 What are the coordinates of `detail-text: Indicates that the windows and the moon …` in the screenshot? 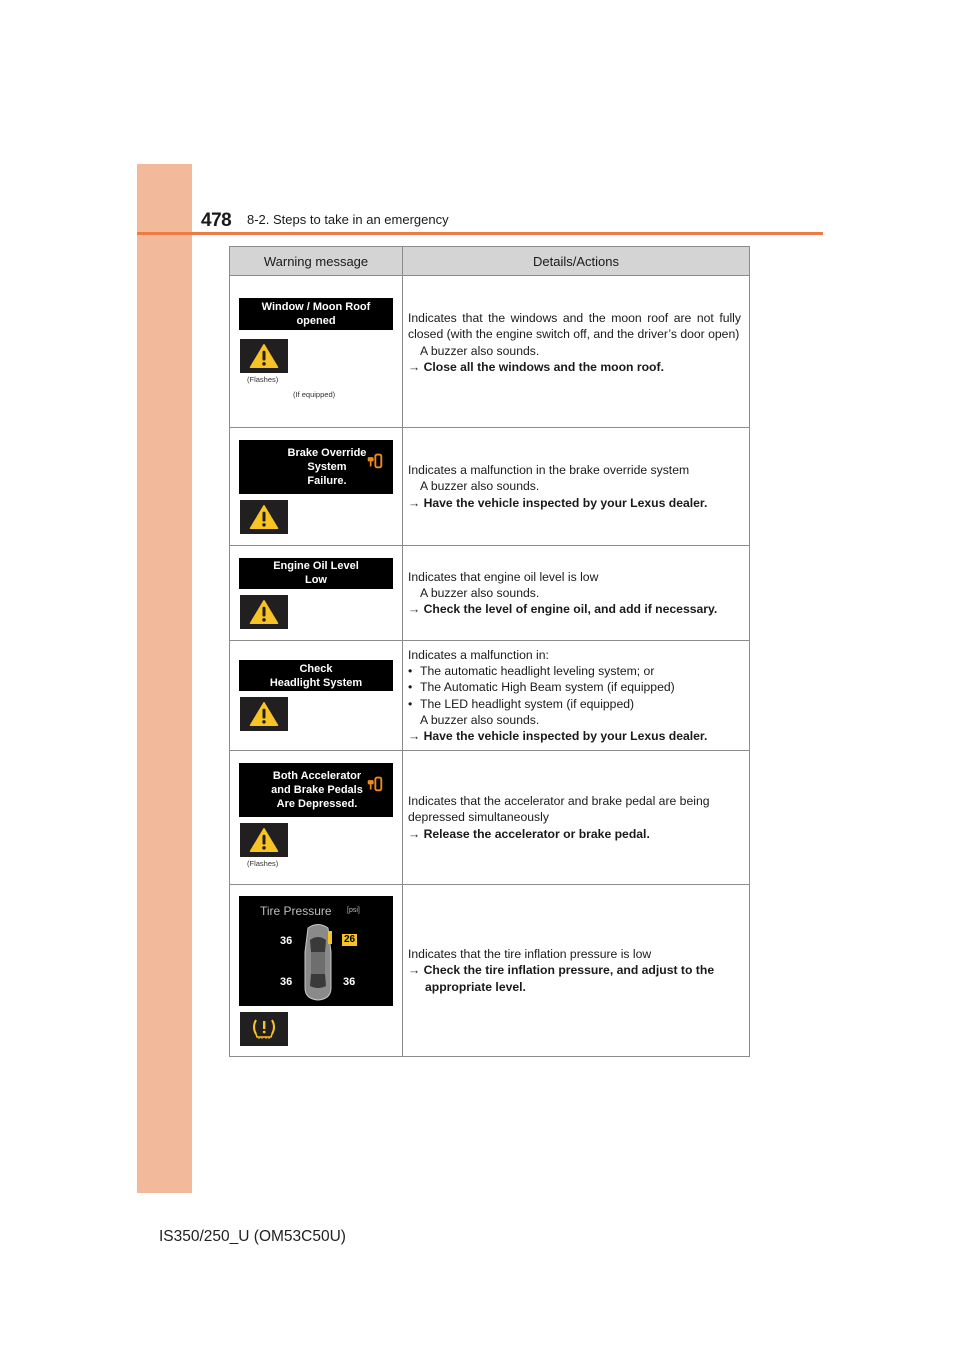 It's located at (574, 326).